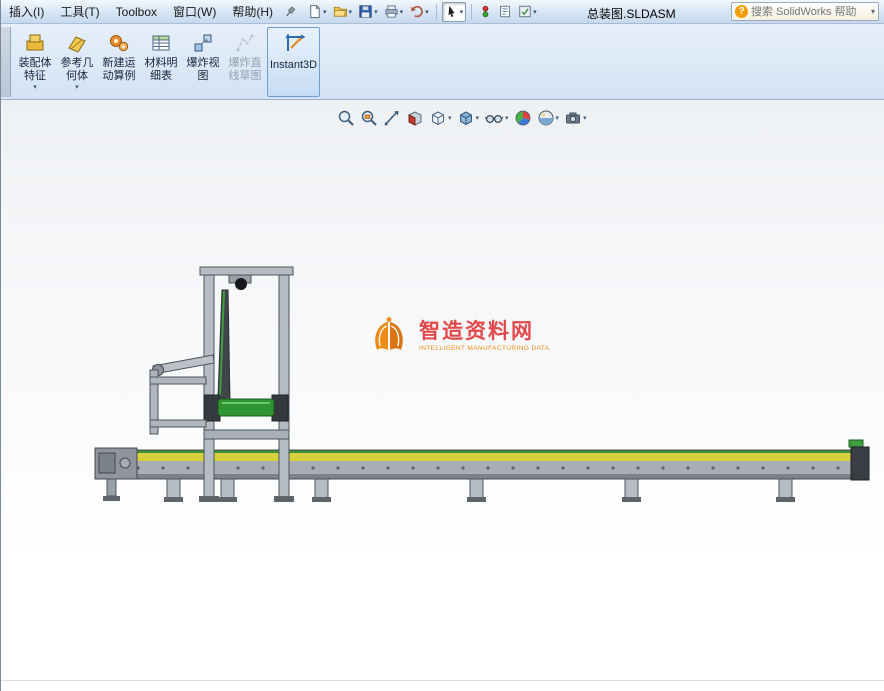  Describe the element at coordinates (116, 474) in the screenshot. I see `conveyor-drive-end` at that location.